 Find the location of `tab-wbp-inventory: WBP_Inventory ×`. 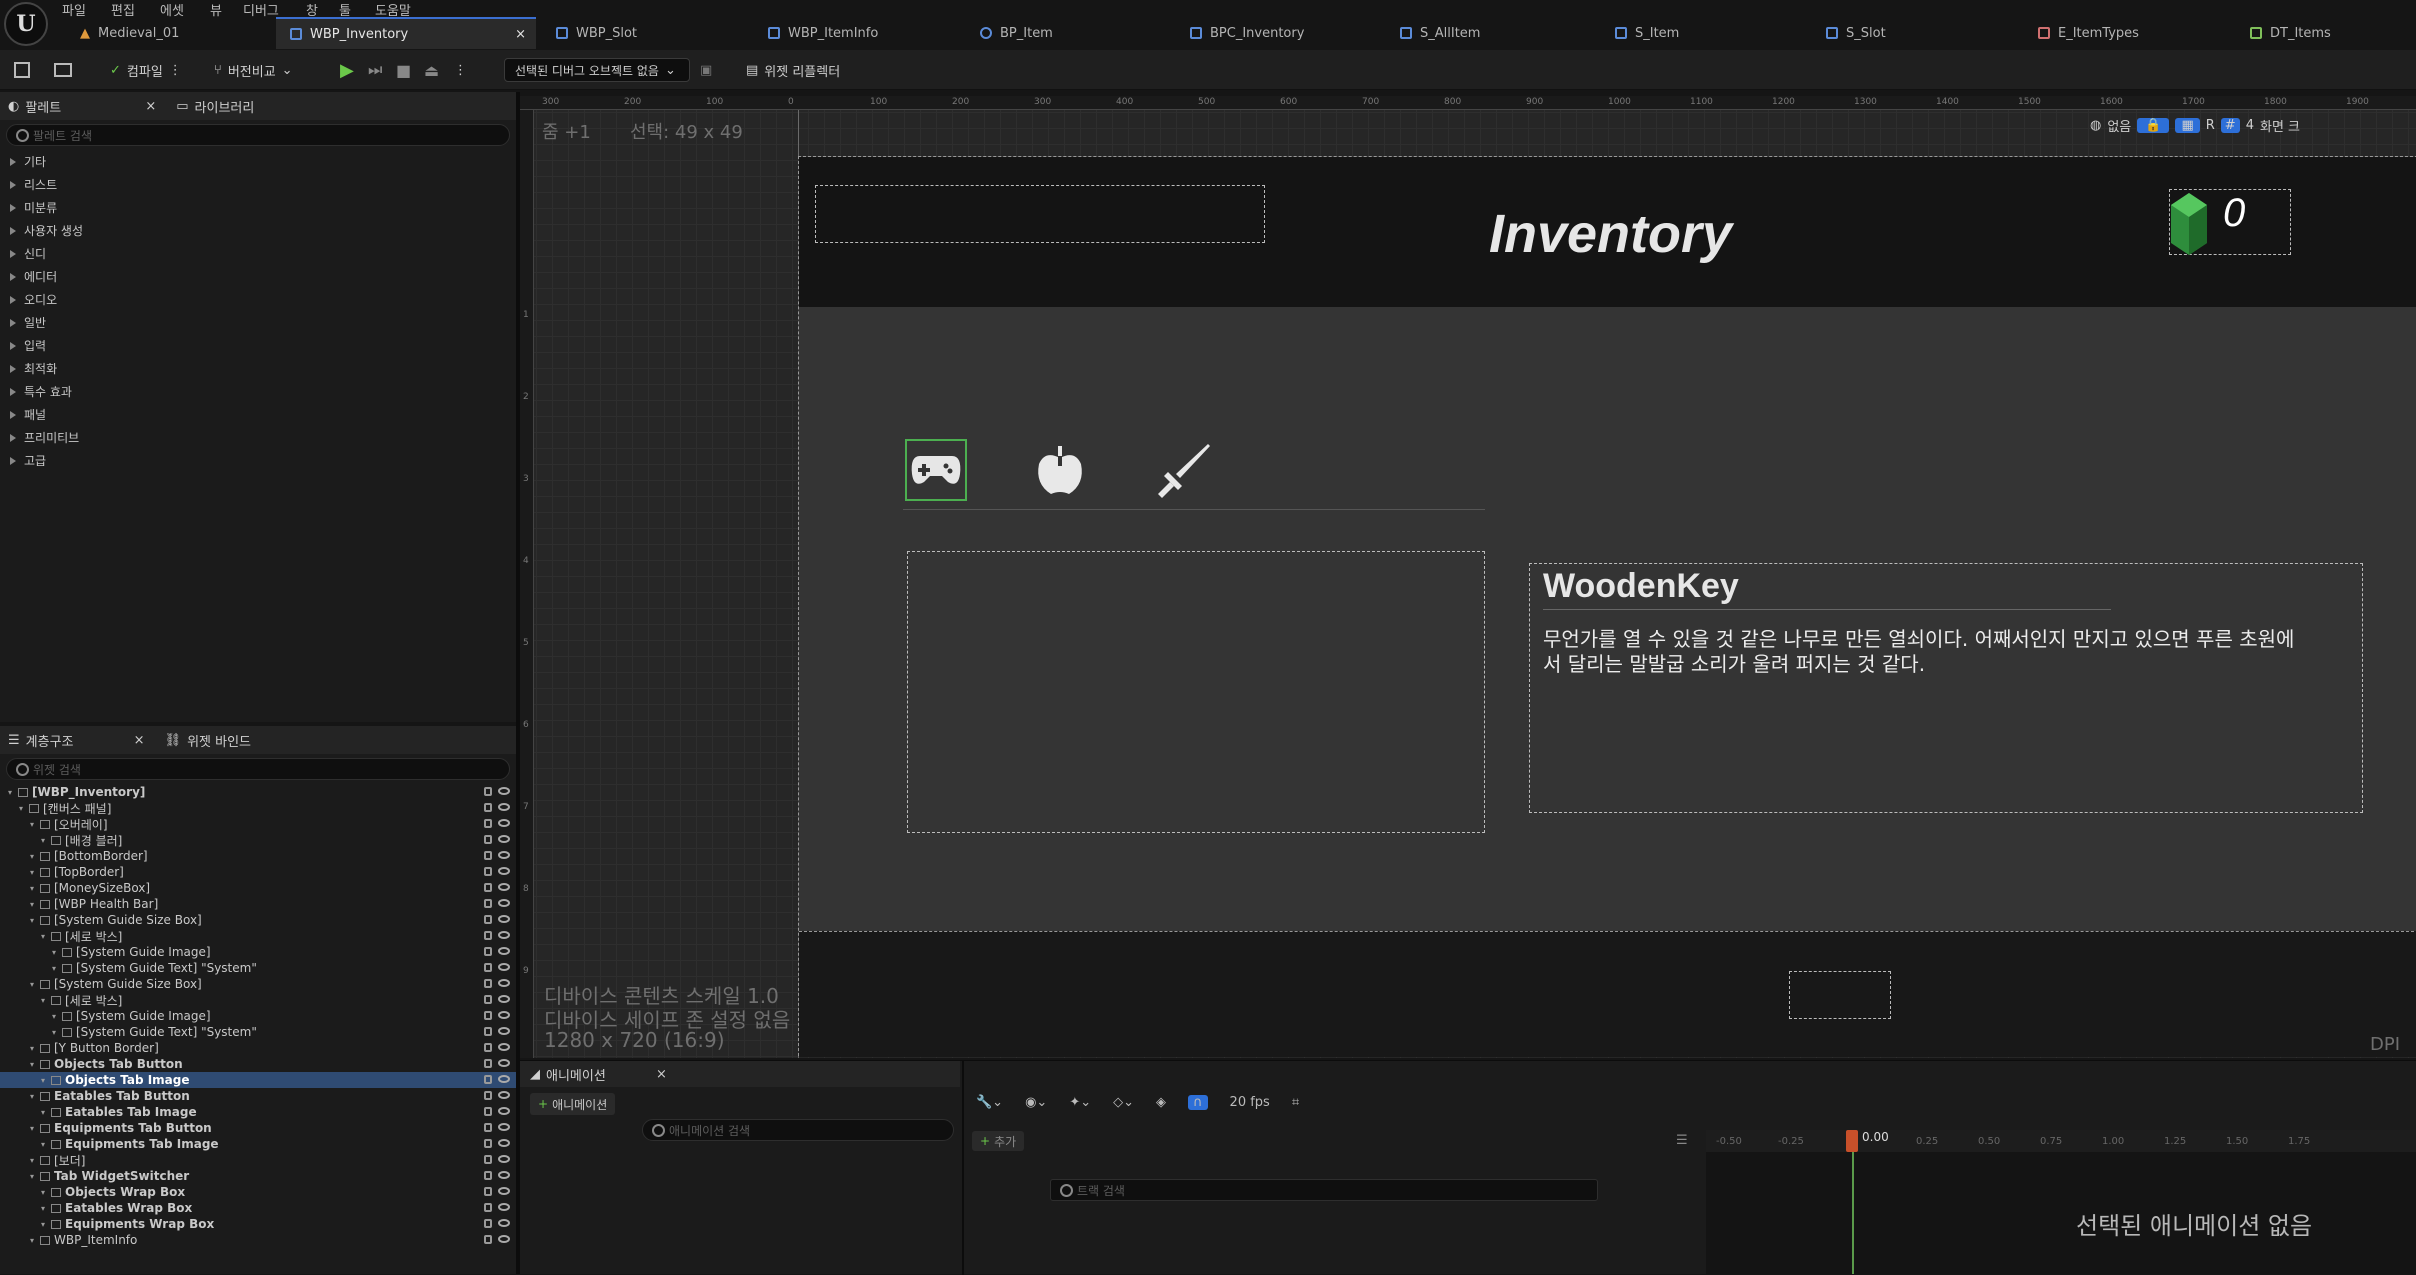

tab-wbp-inventory: WBP_Inventory × is located at coordinates (406, 33).